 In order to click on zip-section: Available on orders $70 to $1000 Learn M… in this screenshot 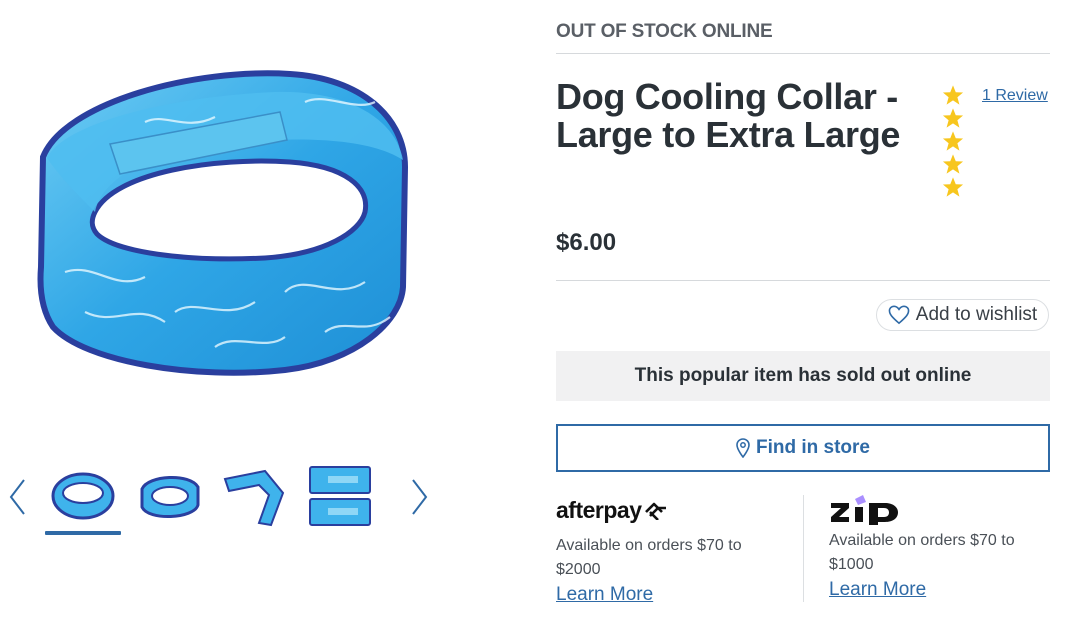, I will do `click(944, 548)`.